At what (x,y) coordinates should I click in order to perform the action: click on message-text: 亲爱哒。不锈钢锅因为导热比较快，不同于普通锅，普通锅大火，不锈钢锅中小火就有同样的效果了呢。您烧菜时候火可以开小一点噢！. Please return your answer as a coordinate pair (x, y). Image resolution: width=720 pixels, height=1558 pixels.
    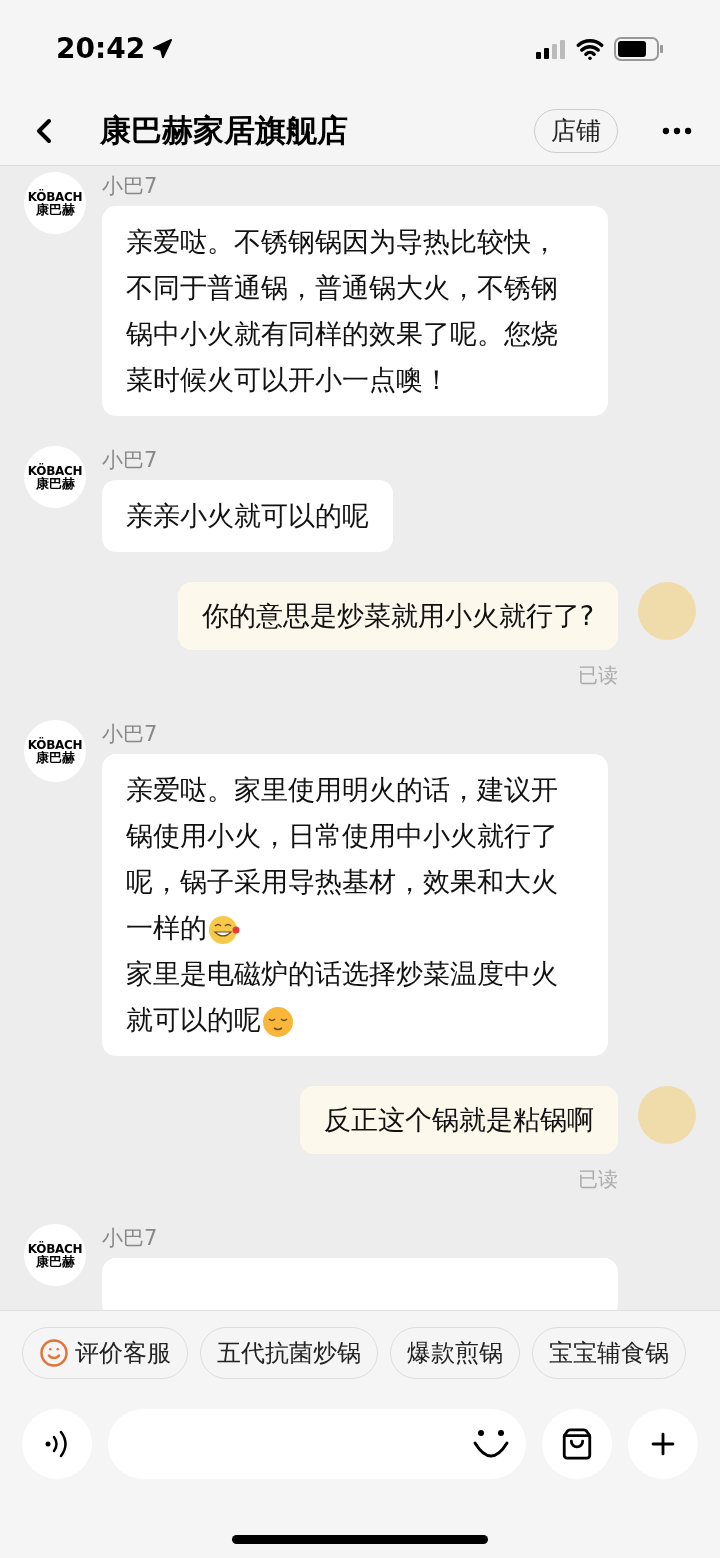
    Looking at the image, I should click on (342, 311).